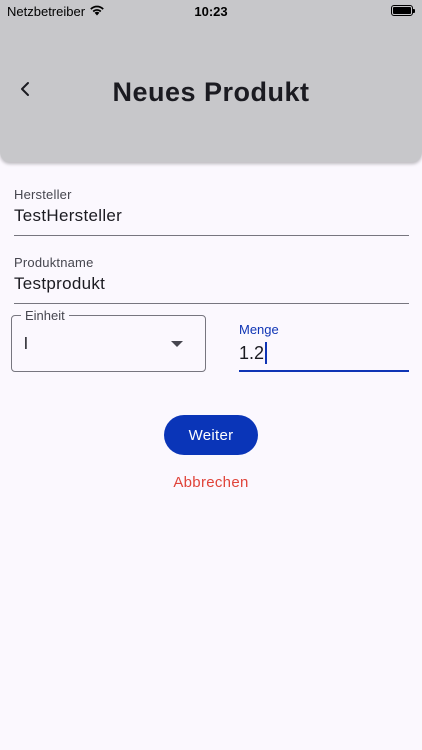 The height and width of the screenshot is (750, 422). What do you see at coordinates (211, 303) in the screenshot?
I see `produktname-underline` at bounding box center [211, 303].